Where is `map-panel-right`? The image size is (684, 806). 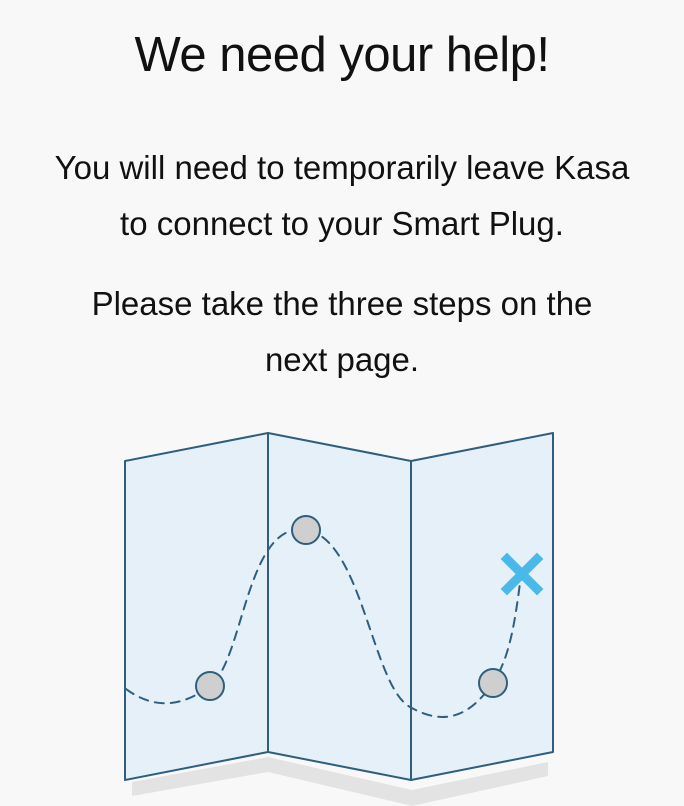 map-panel-right is located at coordinates (482, 606).